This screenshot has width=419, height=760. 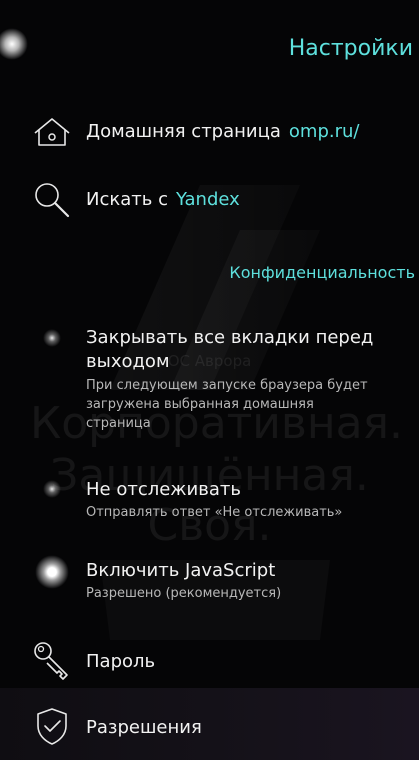 I want to click on permissions-row: Разрешения, so click(x=209, y=727).